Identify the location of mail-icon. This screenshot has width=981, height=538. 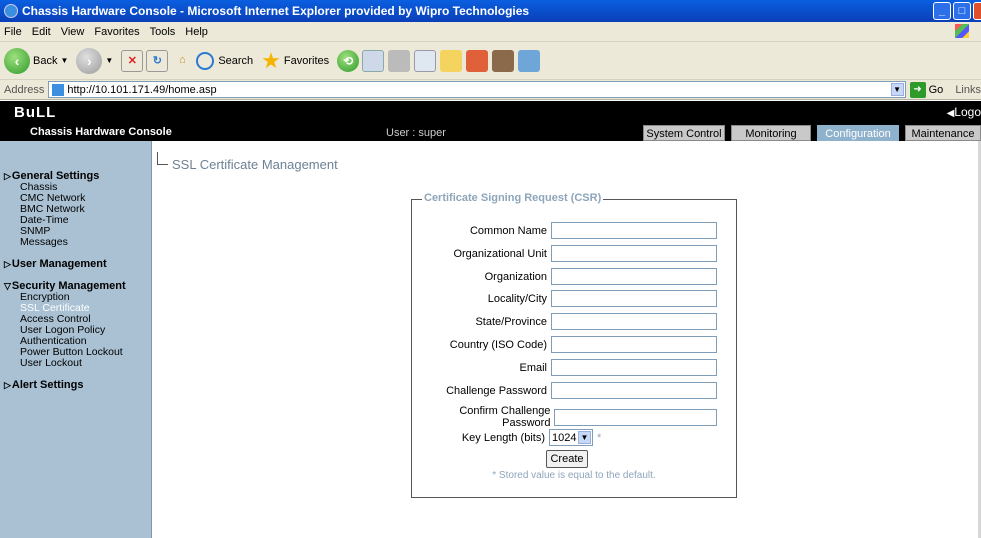
(373, 60).